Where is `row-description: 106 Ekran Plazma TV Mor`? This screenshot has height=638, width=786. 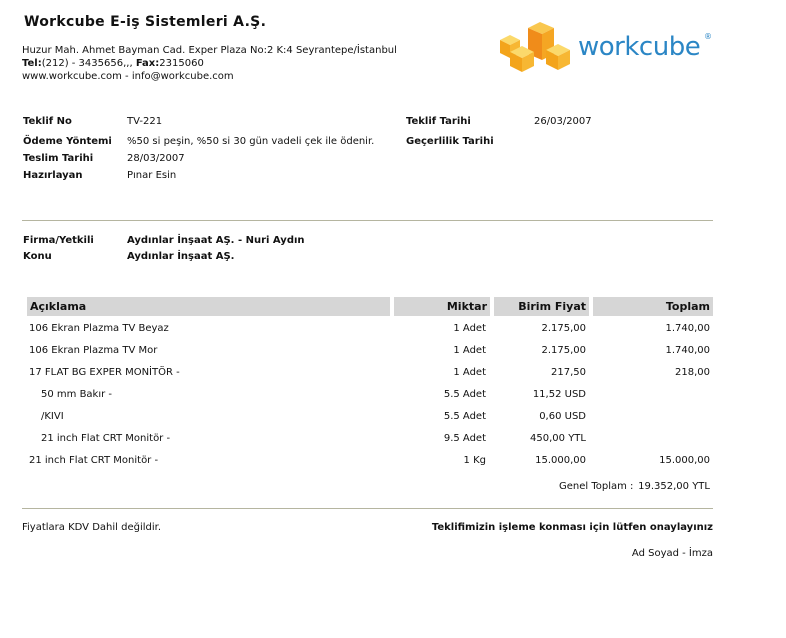
row-description: 106 Ekran Plazma TV Mor is located at coordinates (93, 350).